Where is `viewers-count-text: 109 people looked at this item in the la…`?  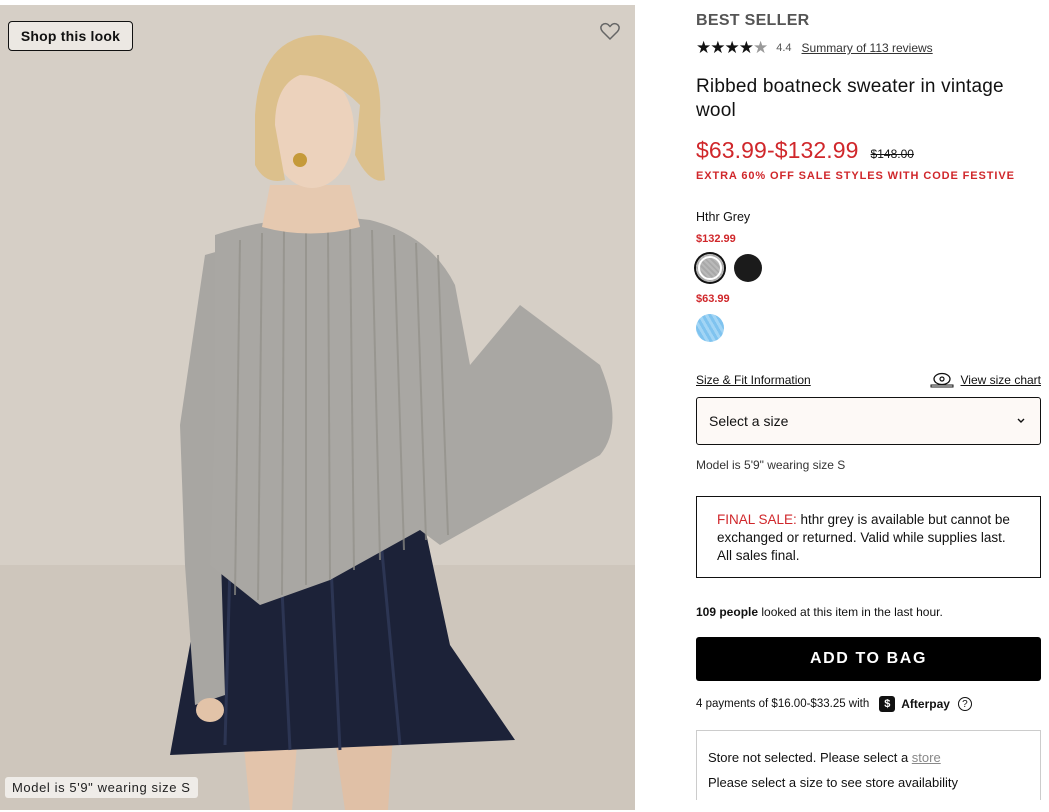
viewers-count-text: 109 people looked at this item in the la… is located at coordinates (868, 612).